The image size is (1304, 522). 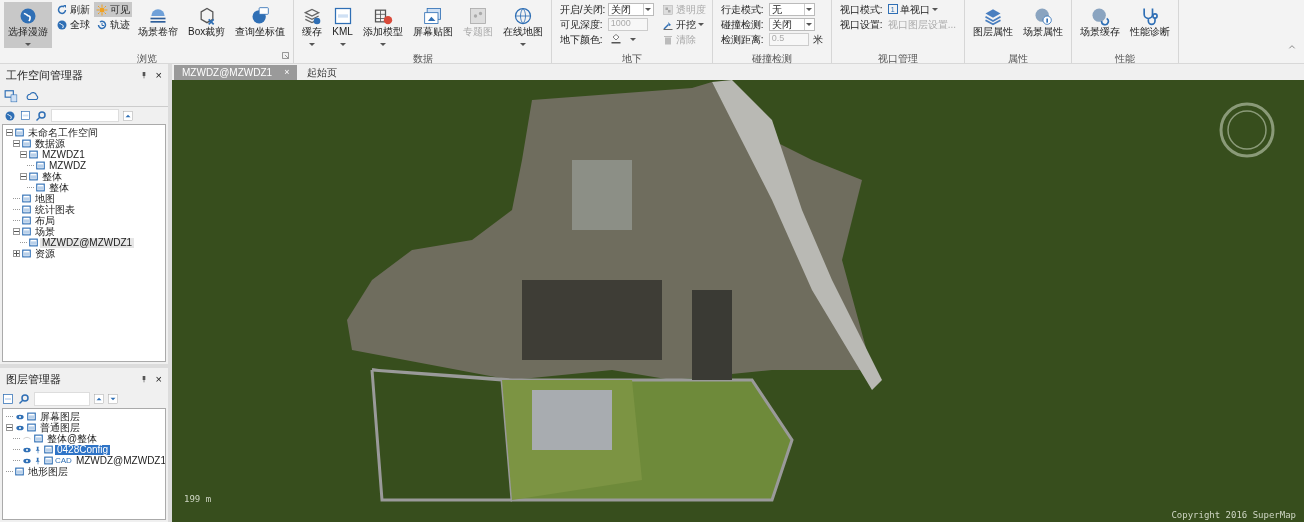 I want to click on ribbon-button: 性能诊断, so click(x=1150, y=25).